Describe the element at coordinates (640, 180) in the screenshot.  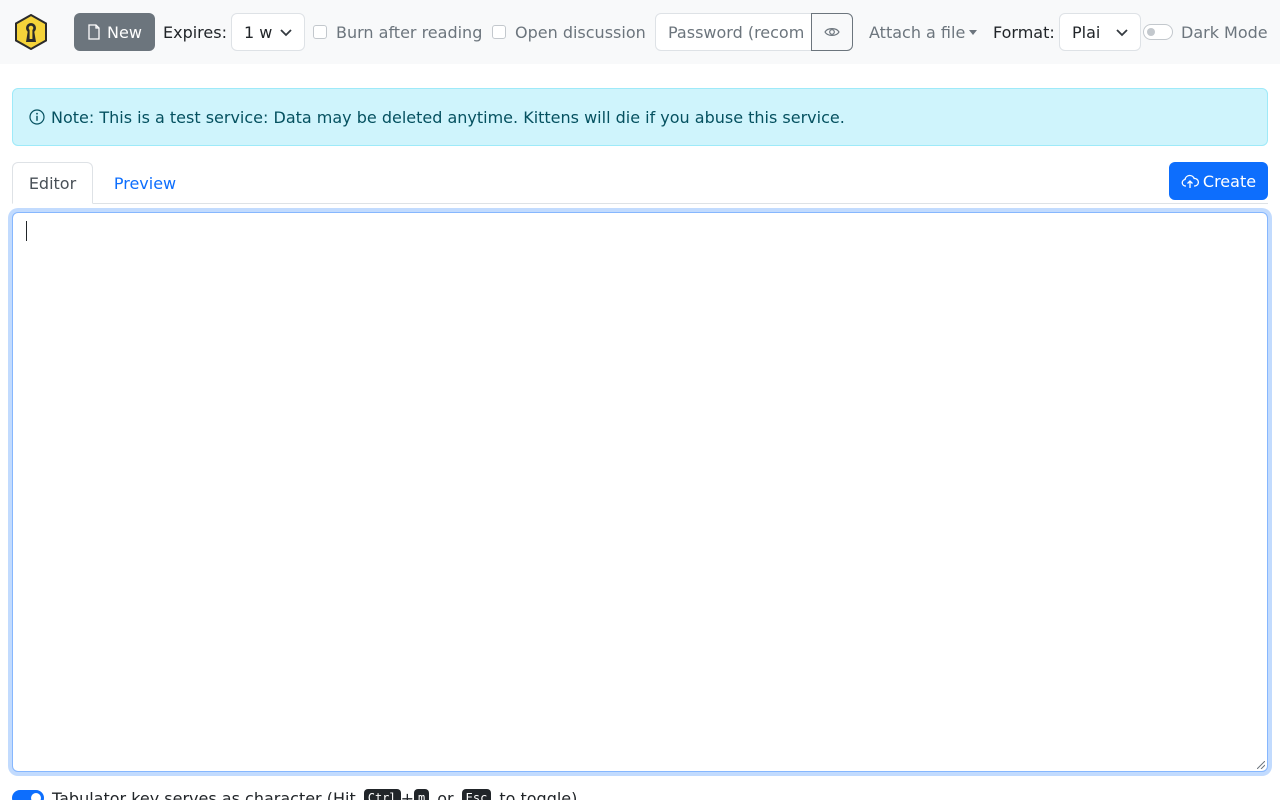
I see `editor-tabs: Editor Preview` at that location.